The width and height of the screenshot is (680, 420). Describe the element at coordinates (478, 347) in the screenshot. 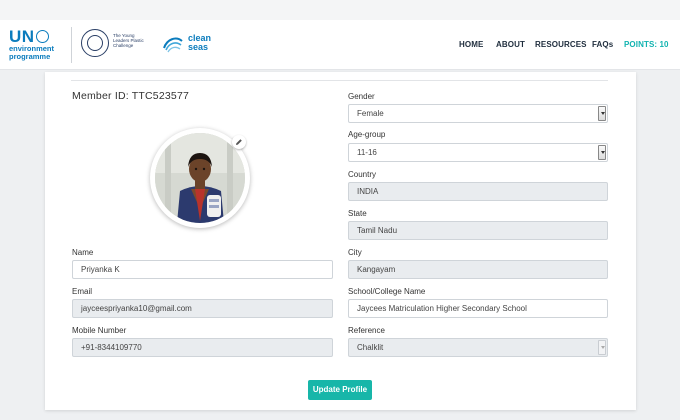

I see `reference-select: Chalklit` at that location.